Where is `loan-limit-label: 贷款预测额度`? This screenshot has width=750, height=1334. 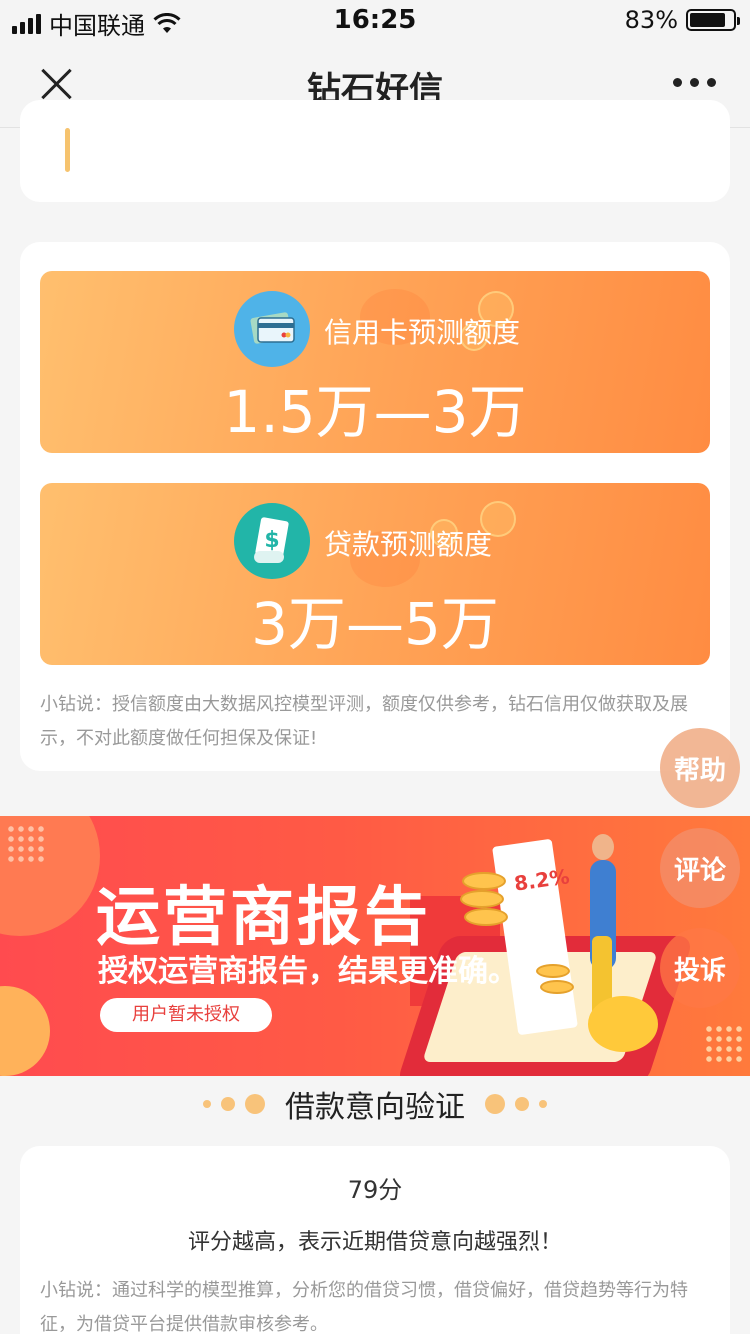
loan-limit-label: 贷款预测额度 is located at coordinates (408, 544).